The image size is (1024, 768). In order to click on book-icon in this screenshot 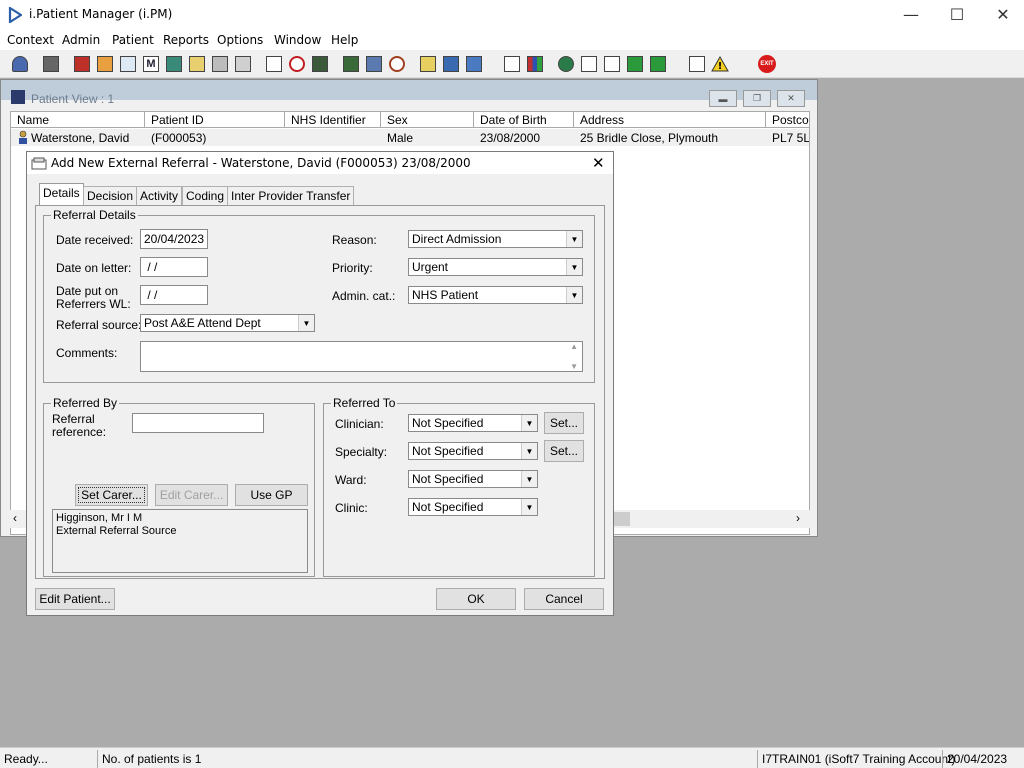, I will do `click(82, 64)`.